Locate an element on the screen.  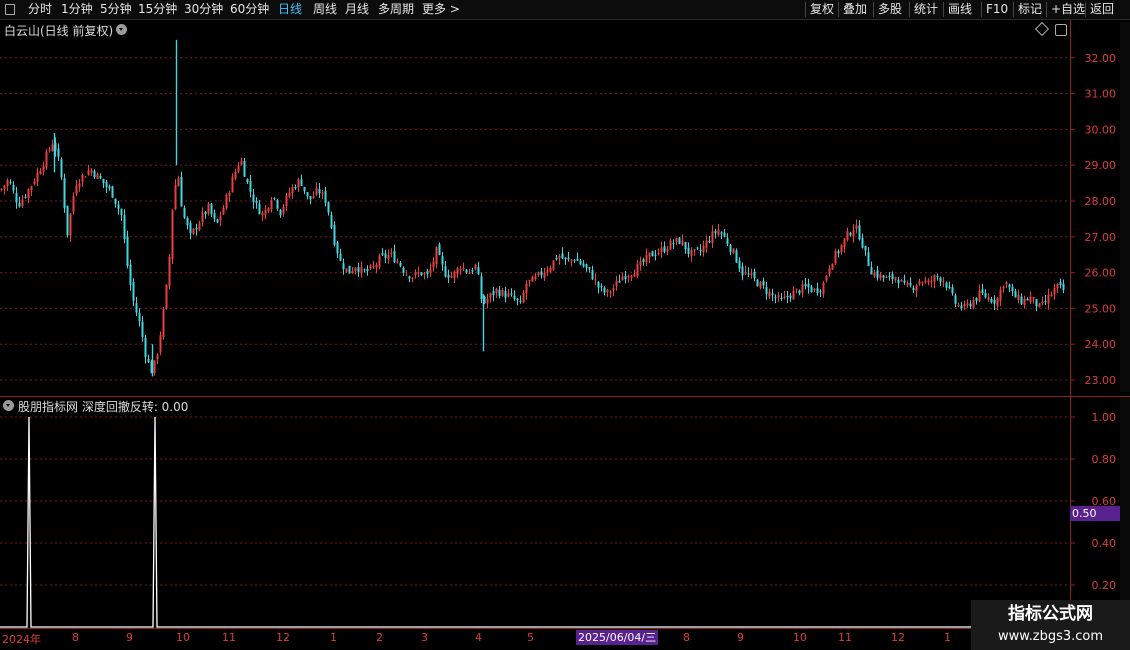
x-tick-label: 4 is located at coordinates (478, 637).